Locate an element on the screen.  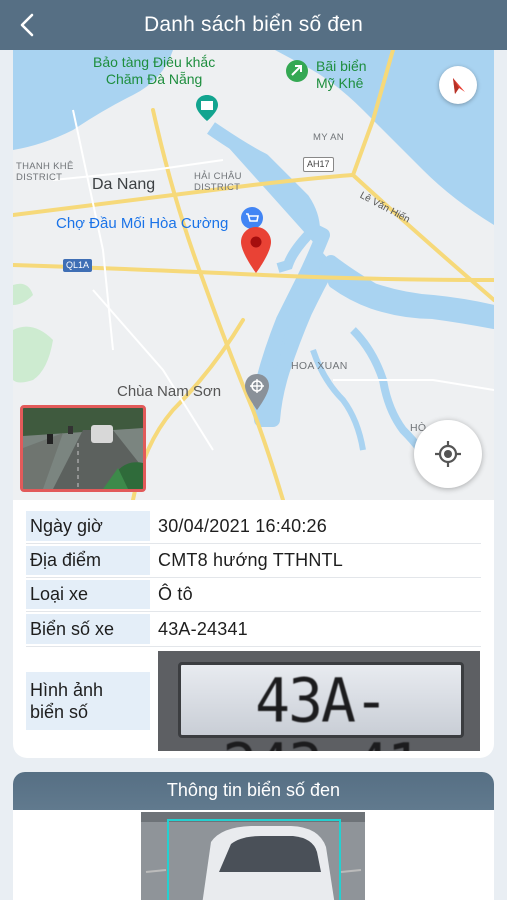
map-label-museum: Bảo tàng Điêu khắc Chăm Đà Nẵng is located at coordinates (154, 70).